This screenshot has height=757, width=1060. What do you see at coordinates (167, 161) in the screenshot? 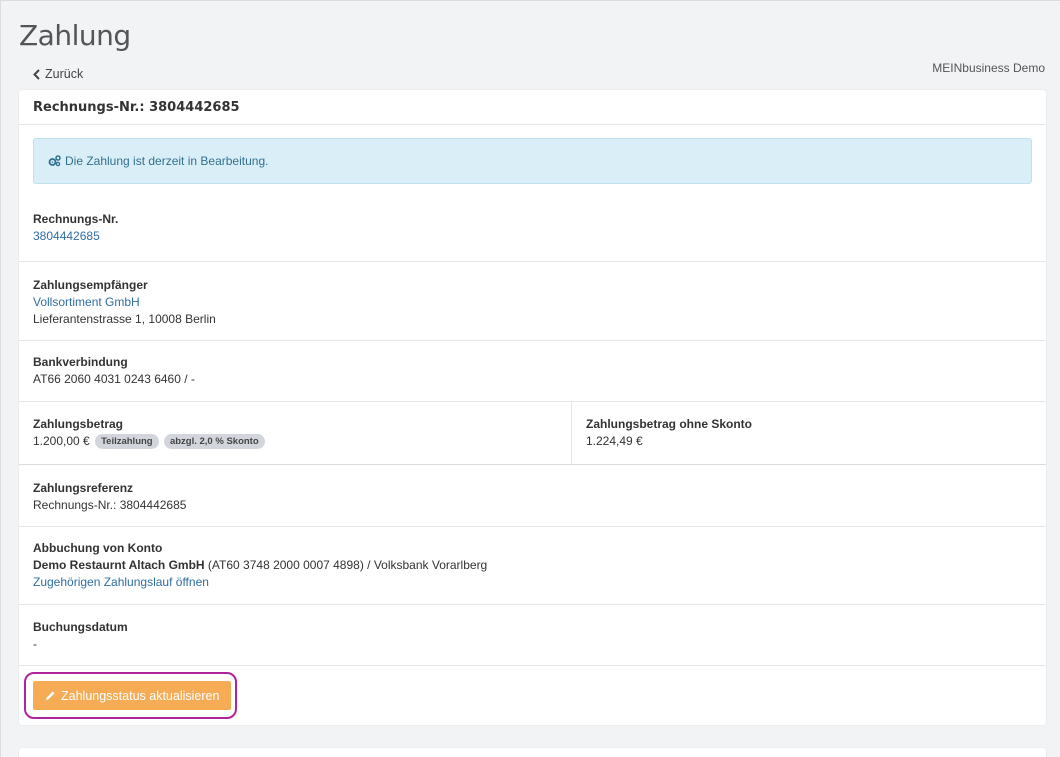
I see `alert-text: Die Zahlung ist derzeit in Bearbeitung.` at bounding box center [167, 161].